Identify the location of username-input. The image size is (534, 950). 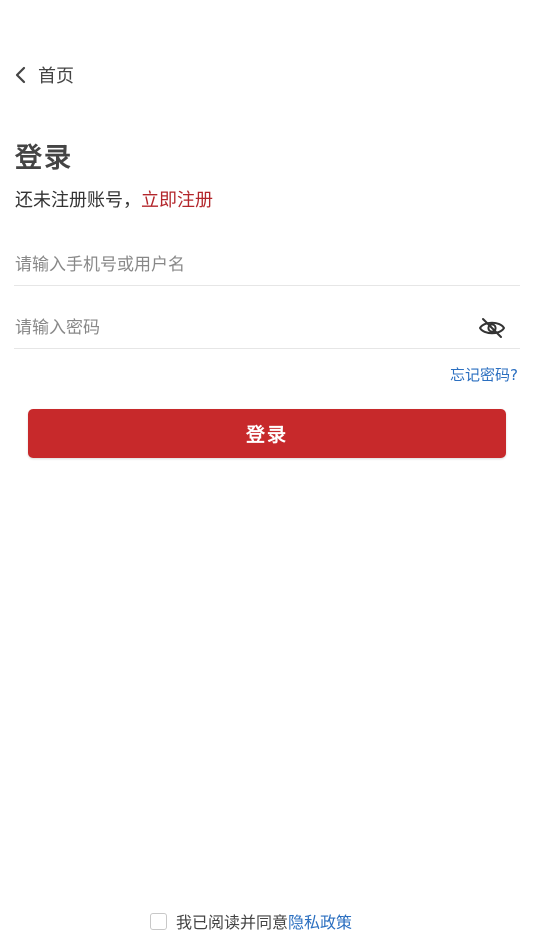
(239, 265).